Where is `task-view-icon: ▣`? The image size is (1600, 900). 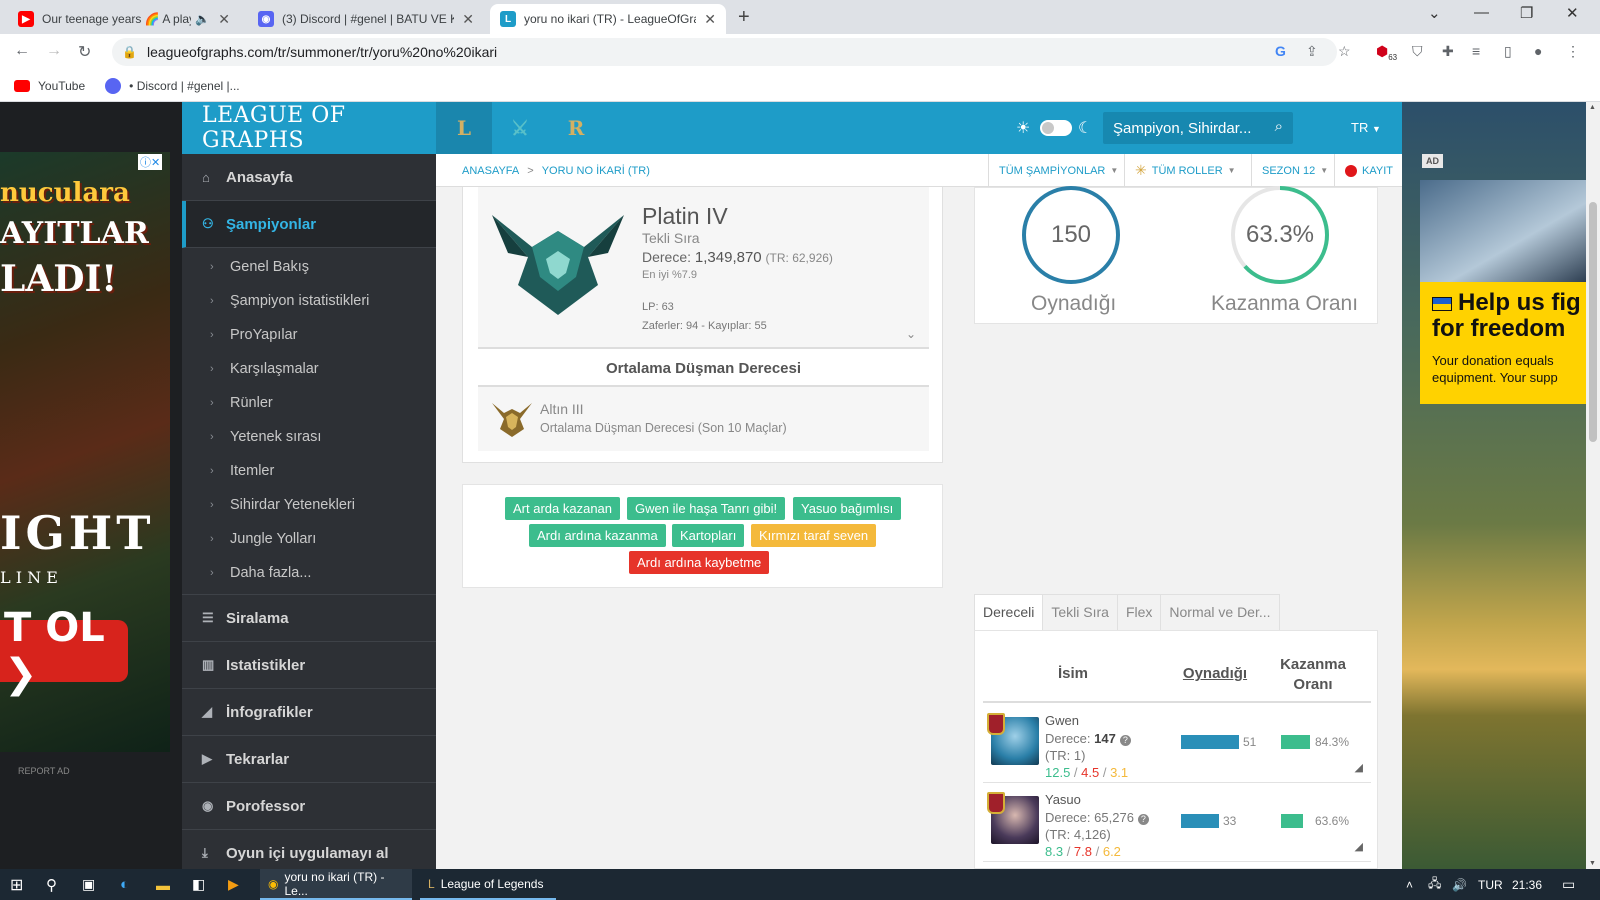
task-view-icon: ▣ is located at coordinates (88, 884).